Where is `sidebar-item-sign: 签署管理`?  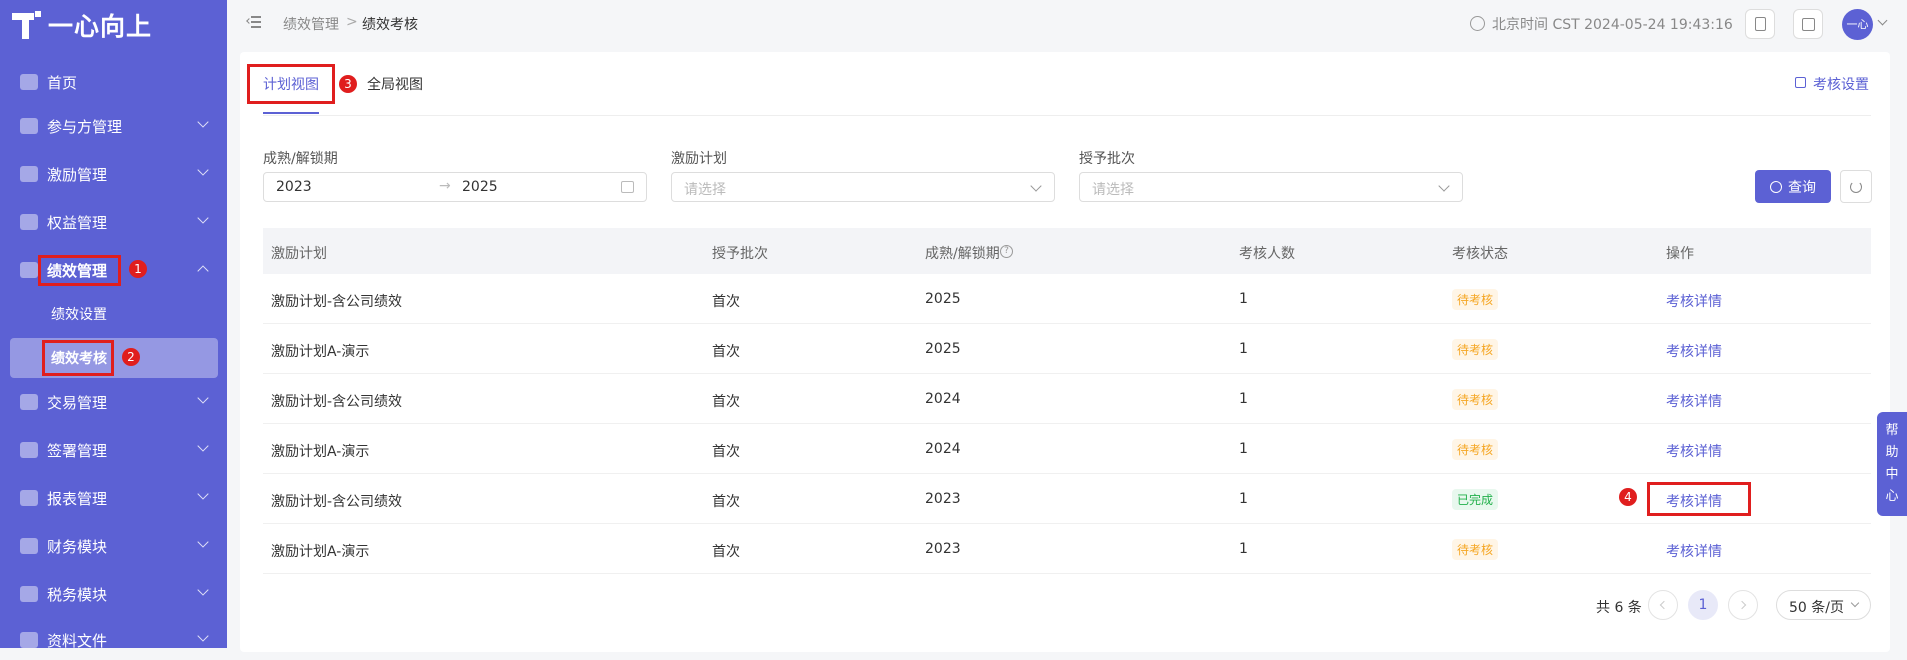 sidebar-item-sign: 签署管理 is located at coordinates (113, 450).